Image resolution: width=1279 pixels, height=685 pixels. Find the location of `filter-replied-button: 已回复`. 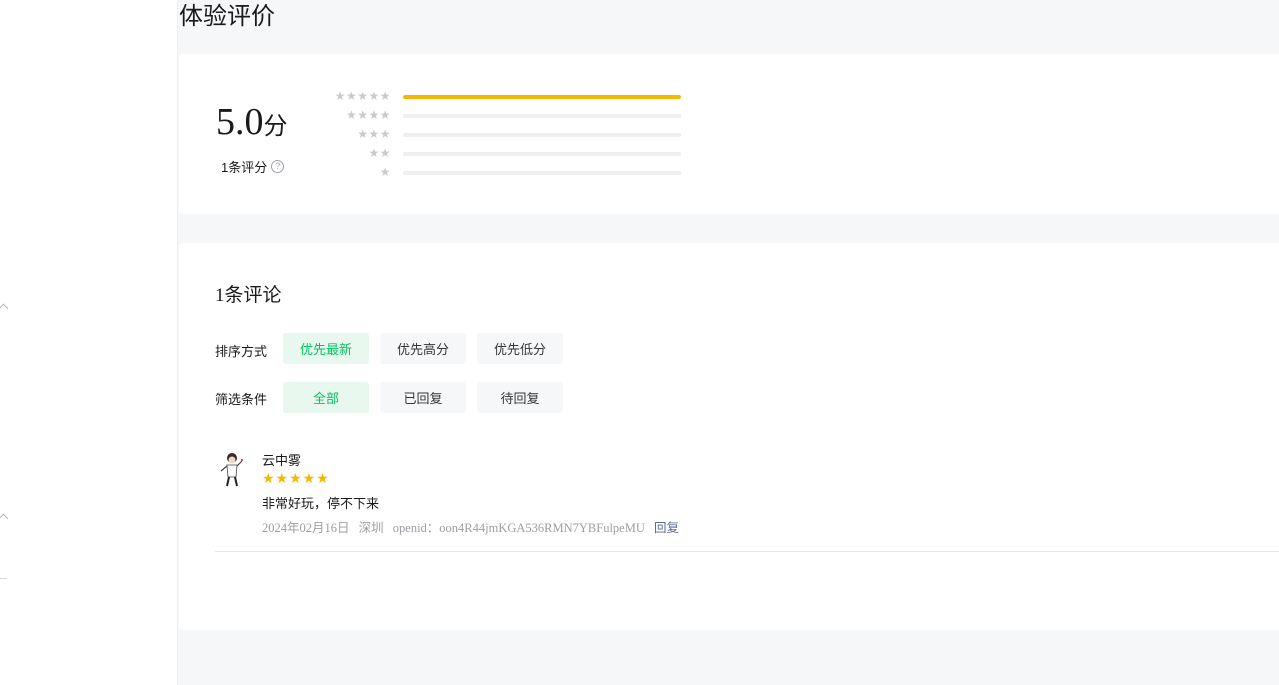

filter-replied-button: 已回复 is located at coordinates (423, 397).